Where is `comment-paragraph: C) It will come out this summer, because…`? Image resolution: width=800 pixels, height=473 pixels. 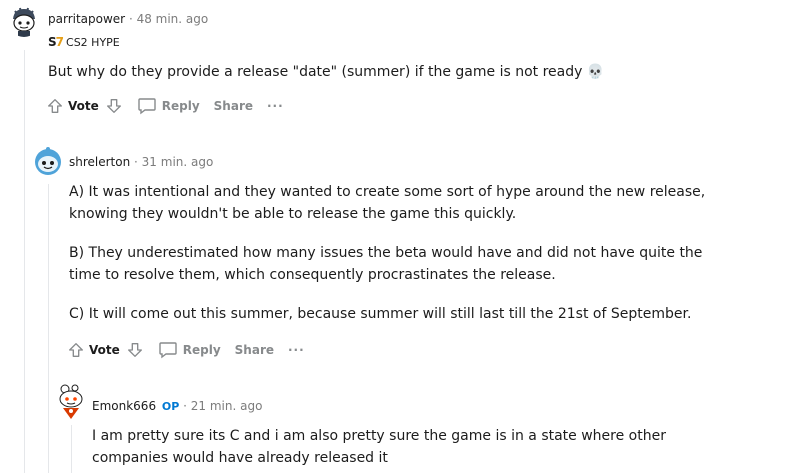
comment-paragraph: C) It will come out this summer, because… is located at coordinates (380, 314).